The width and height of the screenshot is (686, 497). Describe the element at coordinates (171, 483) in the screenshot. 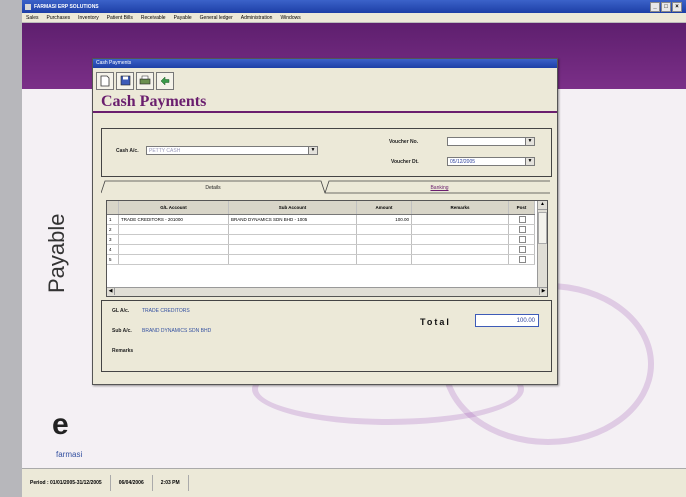

I see `status-time: 2:03 PM` at that location.